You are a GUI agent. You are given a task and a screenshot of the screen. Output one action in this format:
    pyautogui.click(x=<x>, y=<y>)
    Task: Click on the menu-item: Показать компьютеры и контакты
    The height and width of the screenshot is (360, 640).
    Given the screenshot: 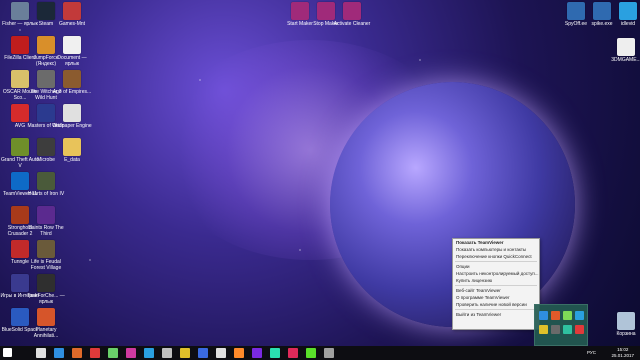 What is the action you would take?
    pyautogui.click(x=496, y=249)
    